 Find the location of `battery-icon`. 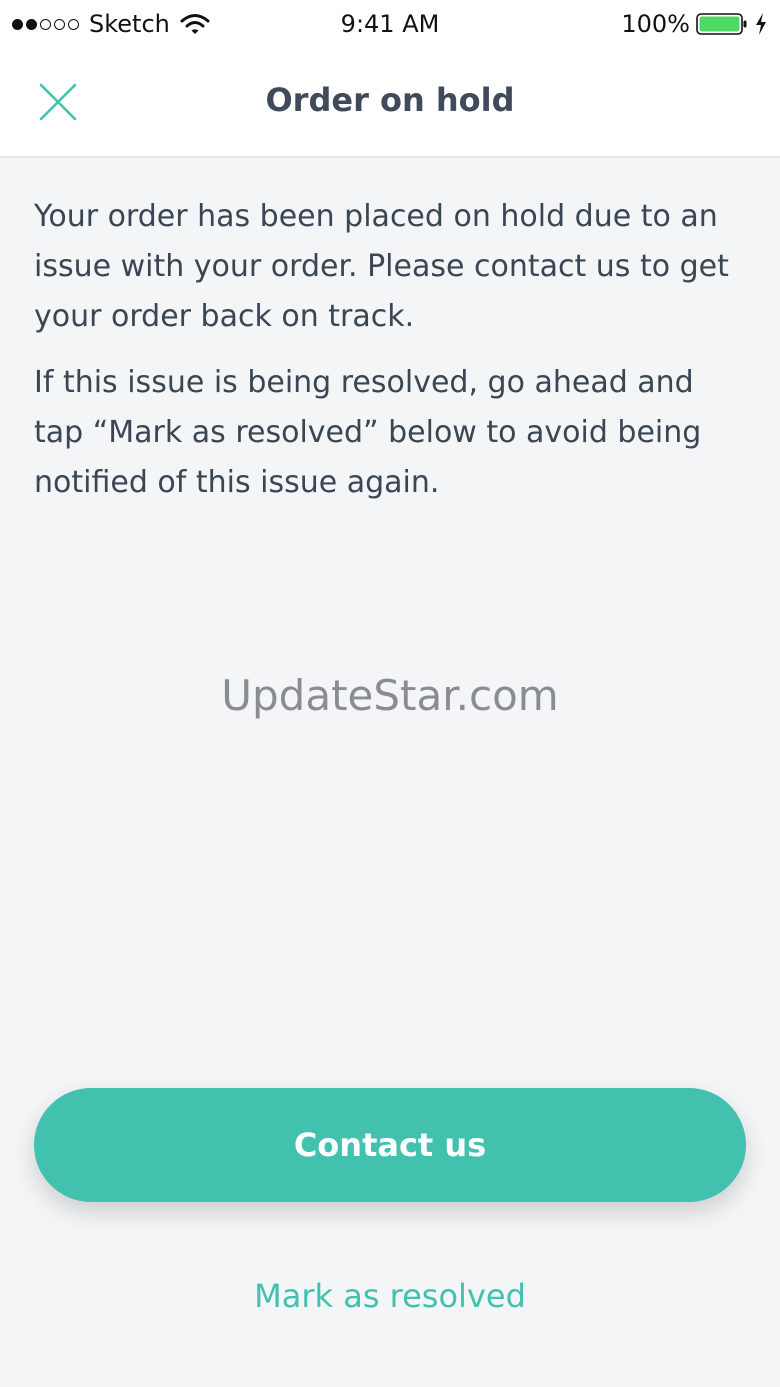

battery-icon is located at coordinates (721, 24).